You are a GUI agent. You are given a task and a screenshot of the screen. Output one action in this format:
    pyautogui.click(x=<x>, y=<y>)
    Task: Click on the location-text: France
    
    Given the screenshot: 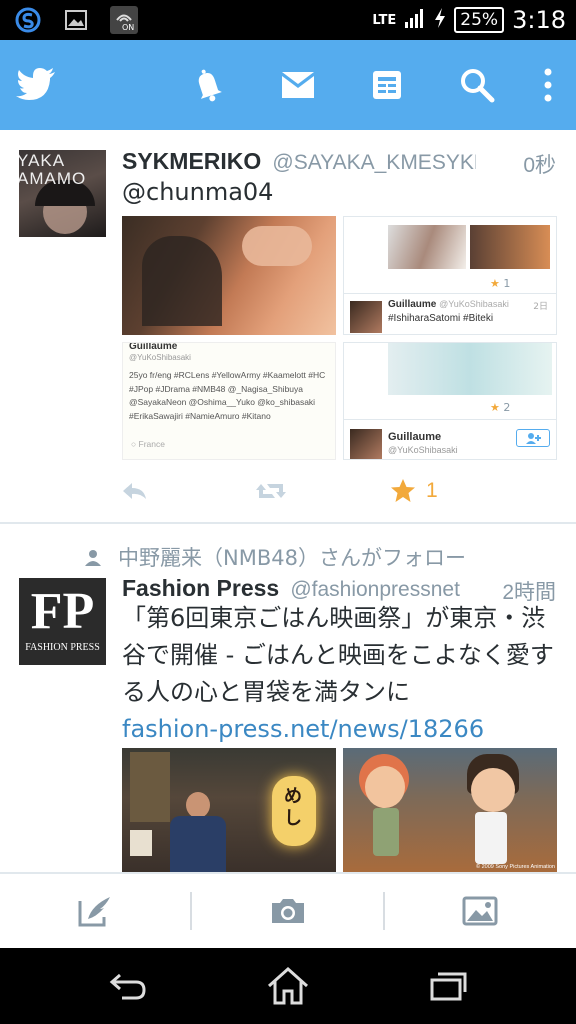 What is the action you would take?
    pyautogui.click(x=151, y=444)
    